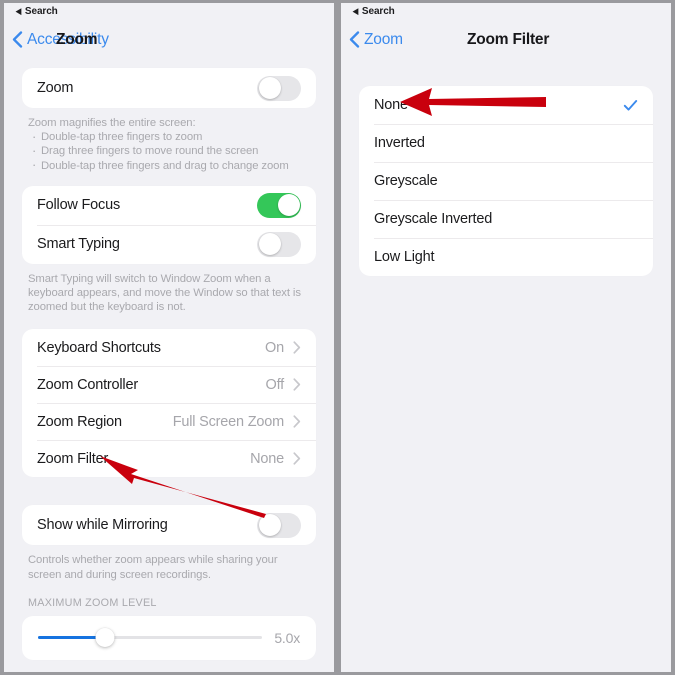 Image resolution: width=675 pixels, height=675 pixels. What do you see at coordinates (169, 244) in the screenshot?
I see `row-smart-typing: Smart Typing` at bounding box center [169, 244].